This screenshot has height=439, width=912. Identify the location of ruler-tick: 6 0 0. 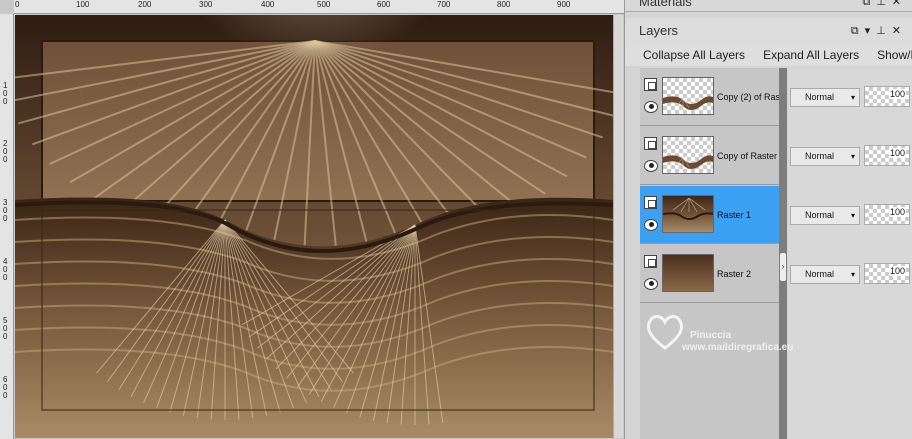
(5, 387).